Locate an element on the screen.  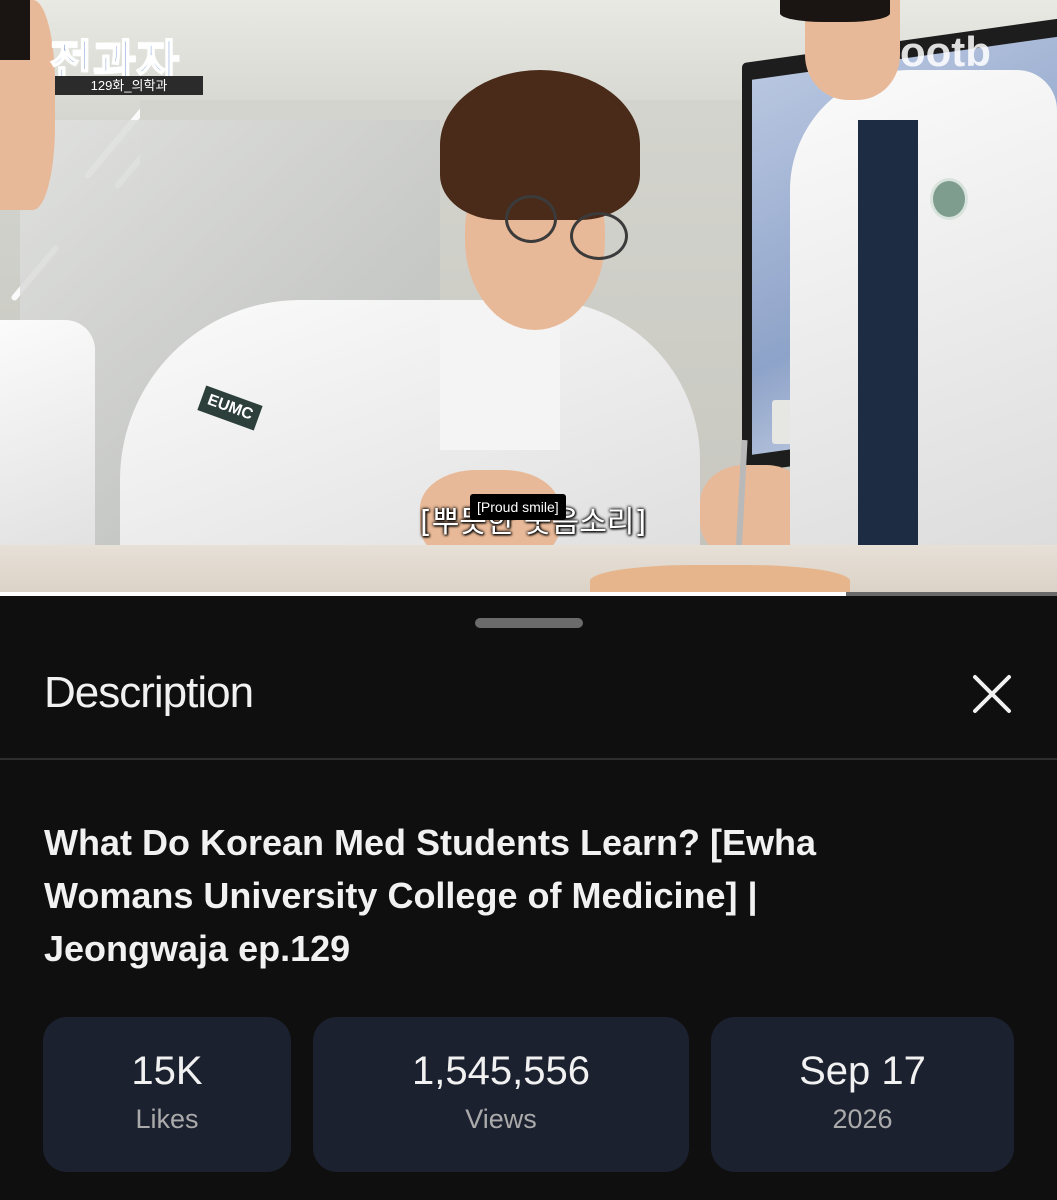
closed-caption: [Proud smile] is located at coordinates (518, 507).